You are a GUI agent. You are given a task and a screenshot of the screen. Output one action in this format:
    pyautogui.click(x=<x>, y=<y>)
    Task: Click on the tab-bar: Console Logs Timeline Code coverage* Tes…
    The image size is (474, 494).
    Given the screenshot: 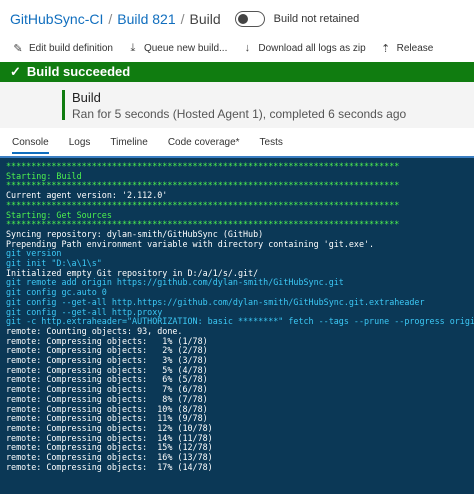 What is the action you would take?
    pyautogui.click(x=237, y=142)
    